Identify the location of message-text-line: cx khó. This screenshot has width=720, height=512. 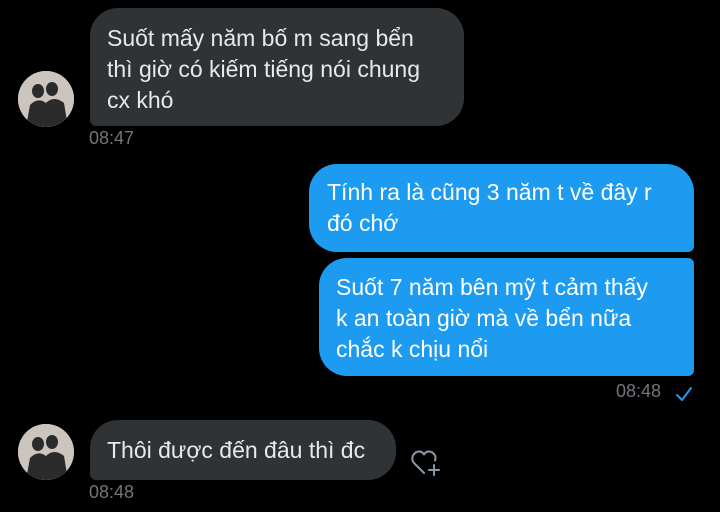
(140, 100).